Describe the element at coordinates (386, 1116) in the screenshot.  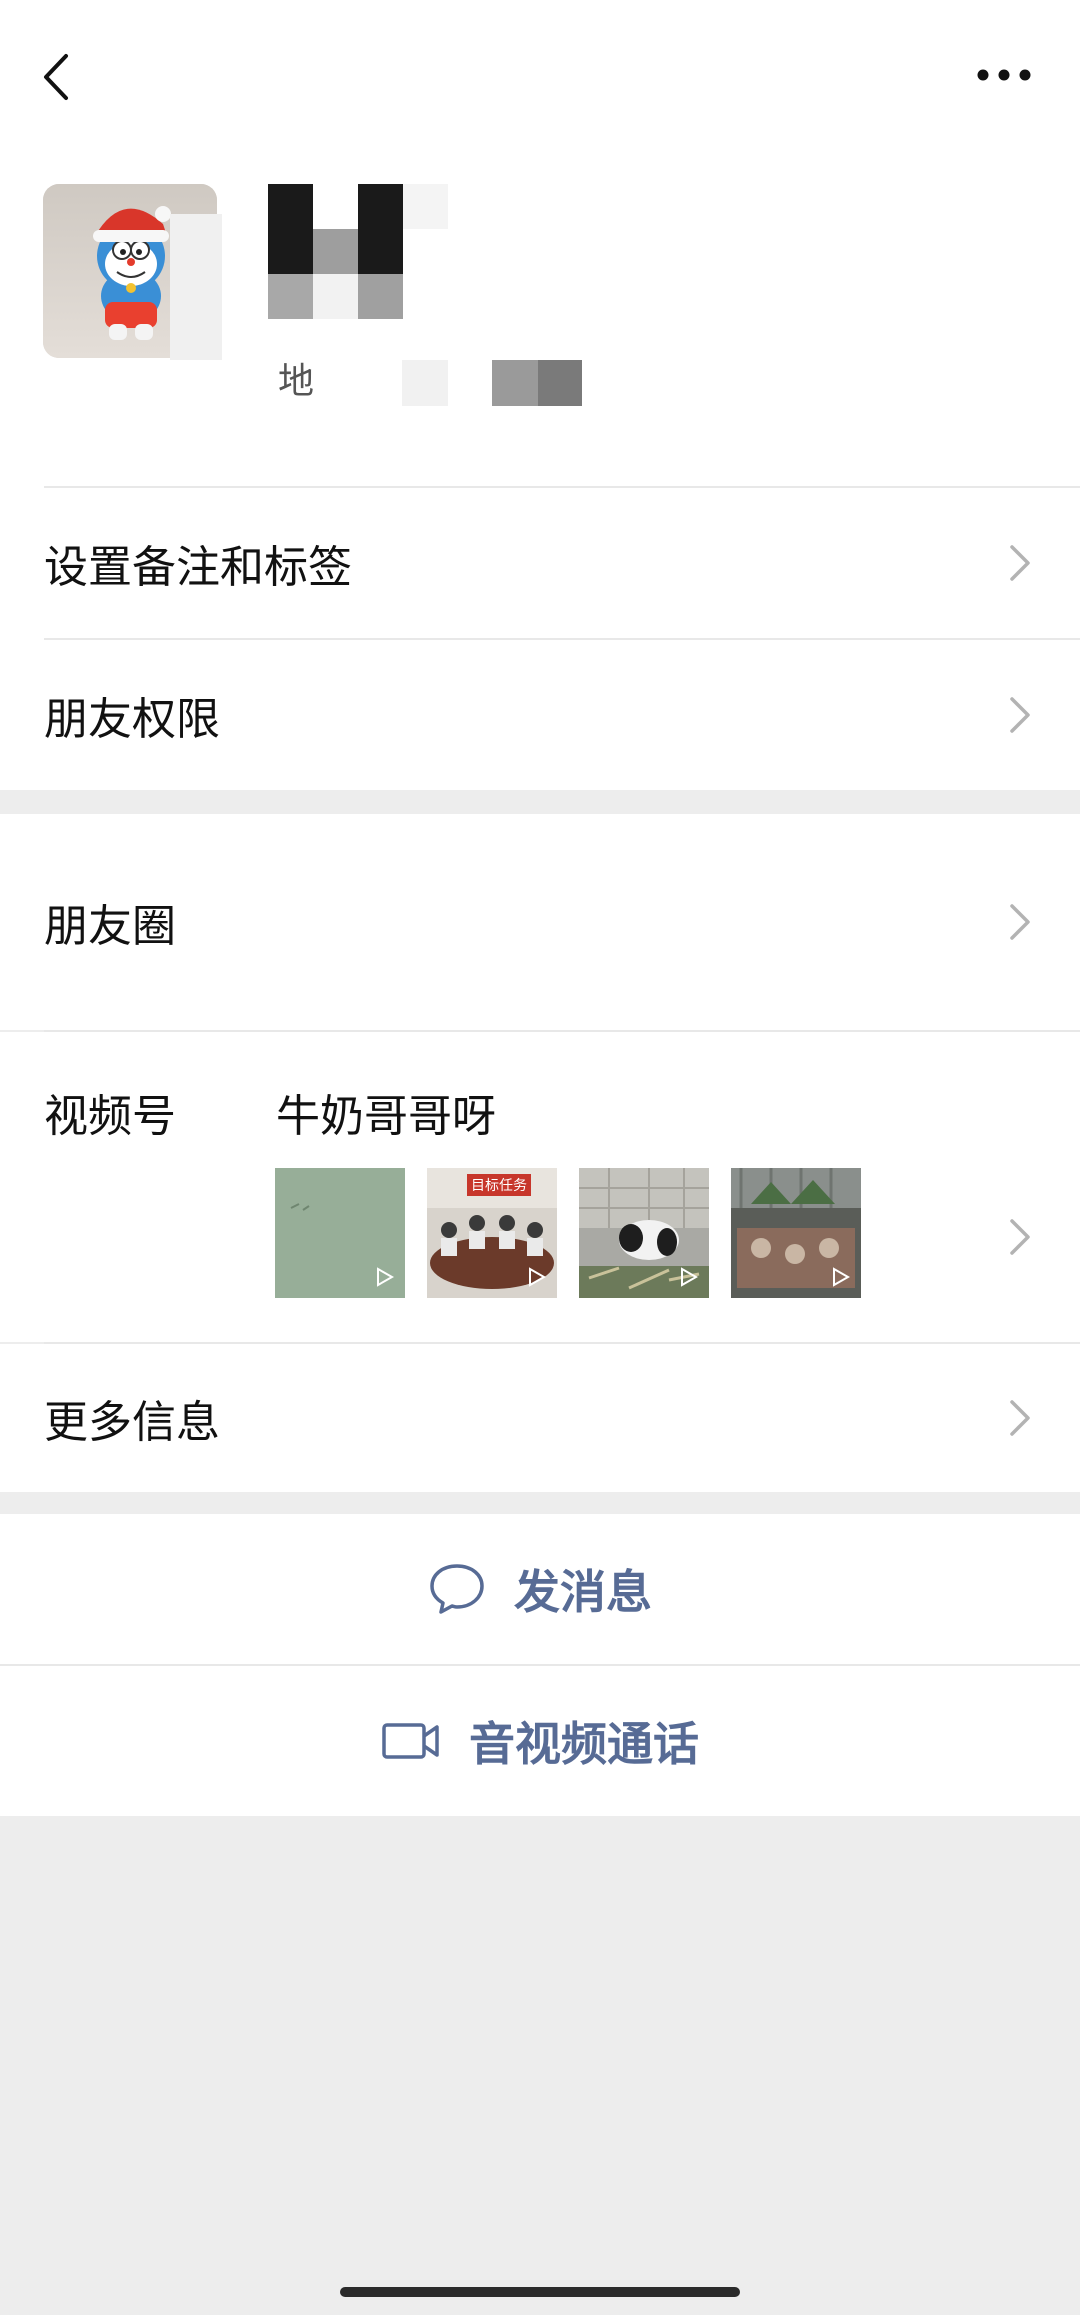
I see `channels-account-name: 牛奶哥哥呀` at that location.